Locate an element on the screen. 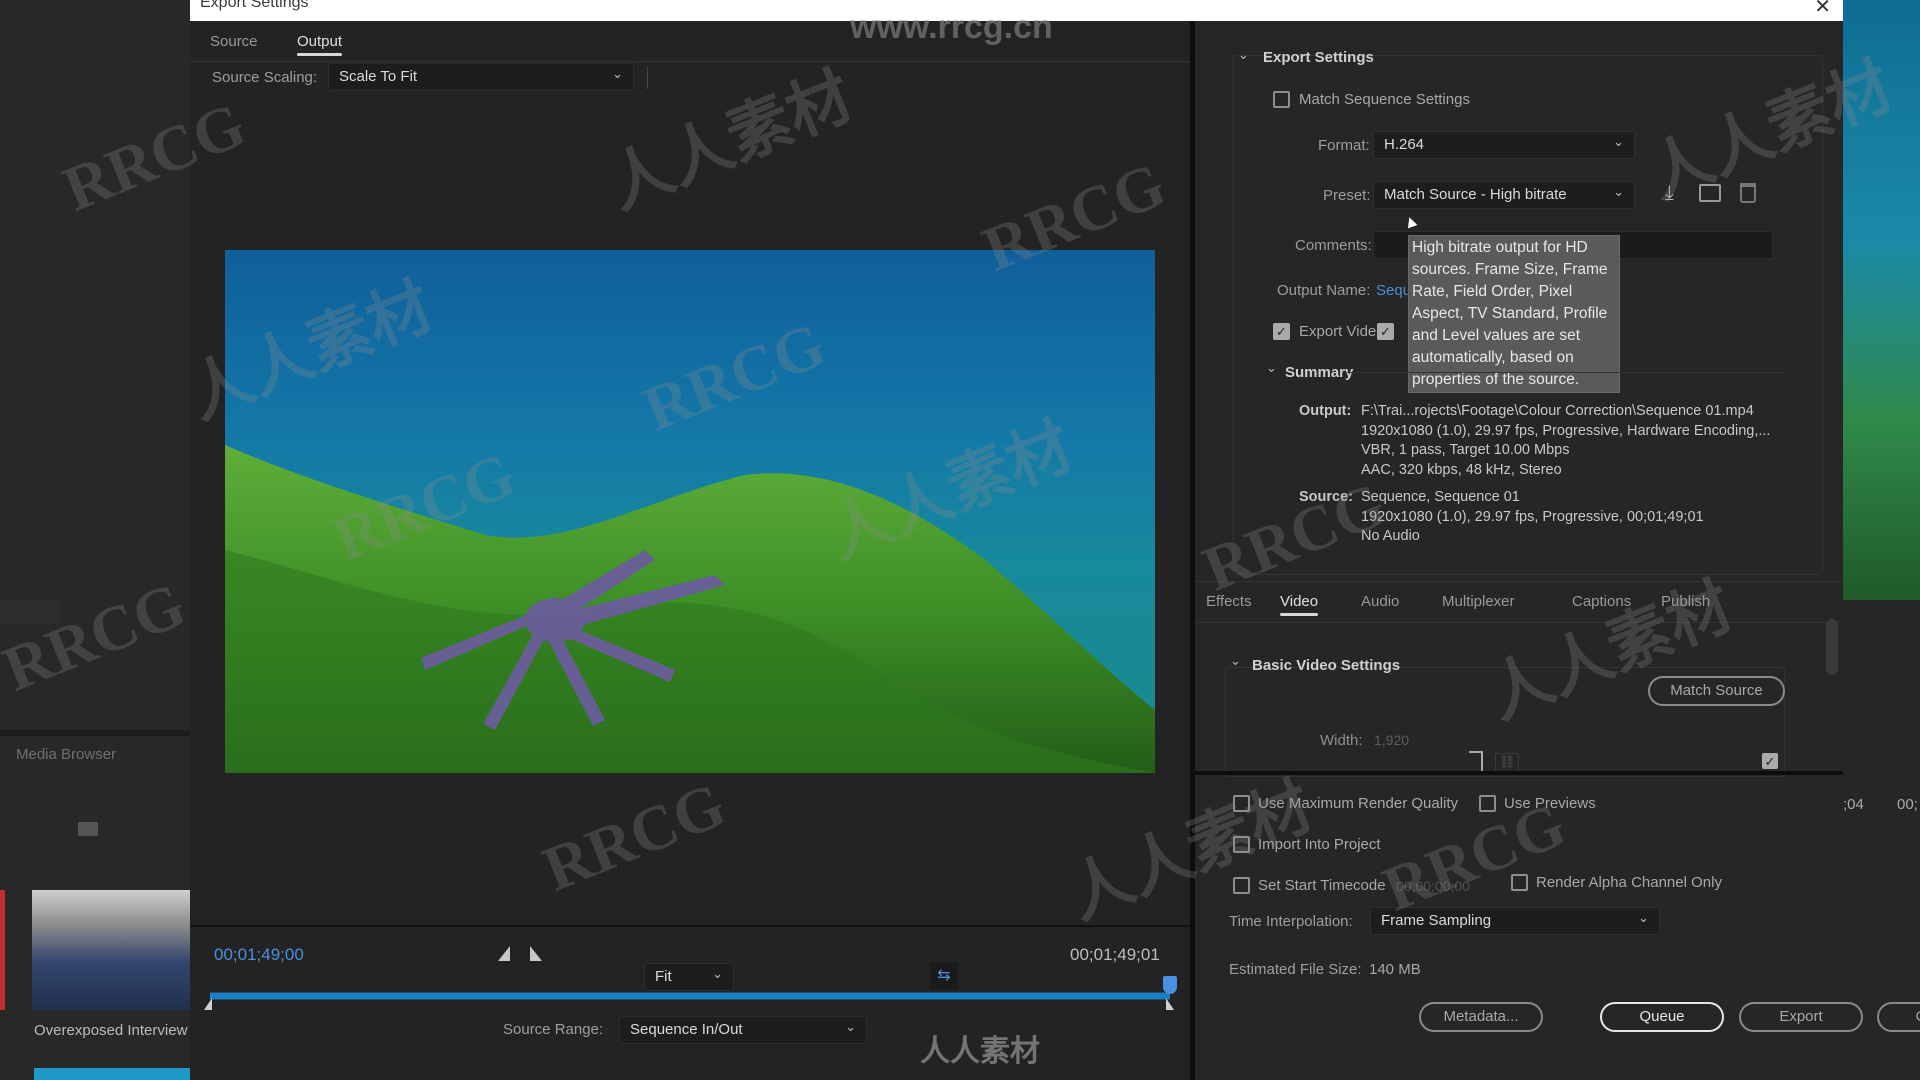 The height and width of the screenshot is (1080, 1920). width-label: Width: is located at coordinates (1341, 740).